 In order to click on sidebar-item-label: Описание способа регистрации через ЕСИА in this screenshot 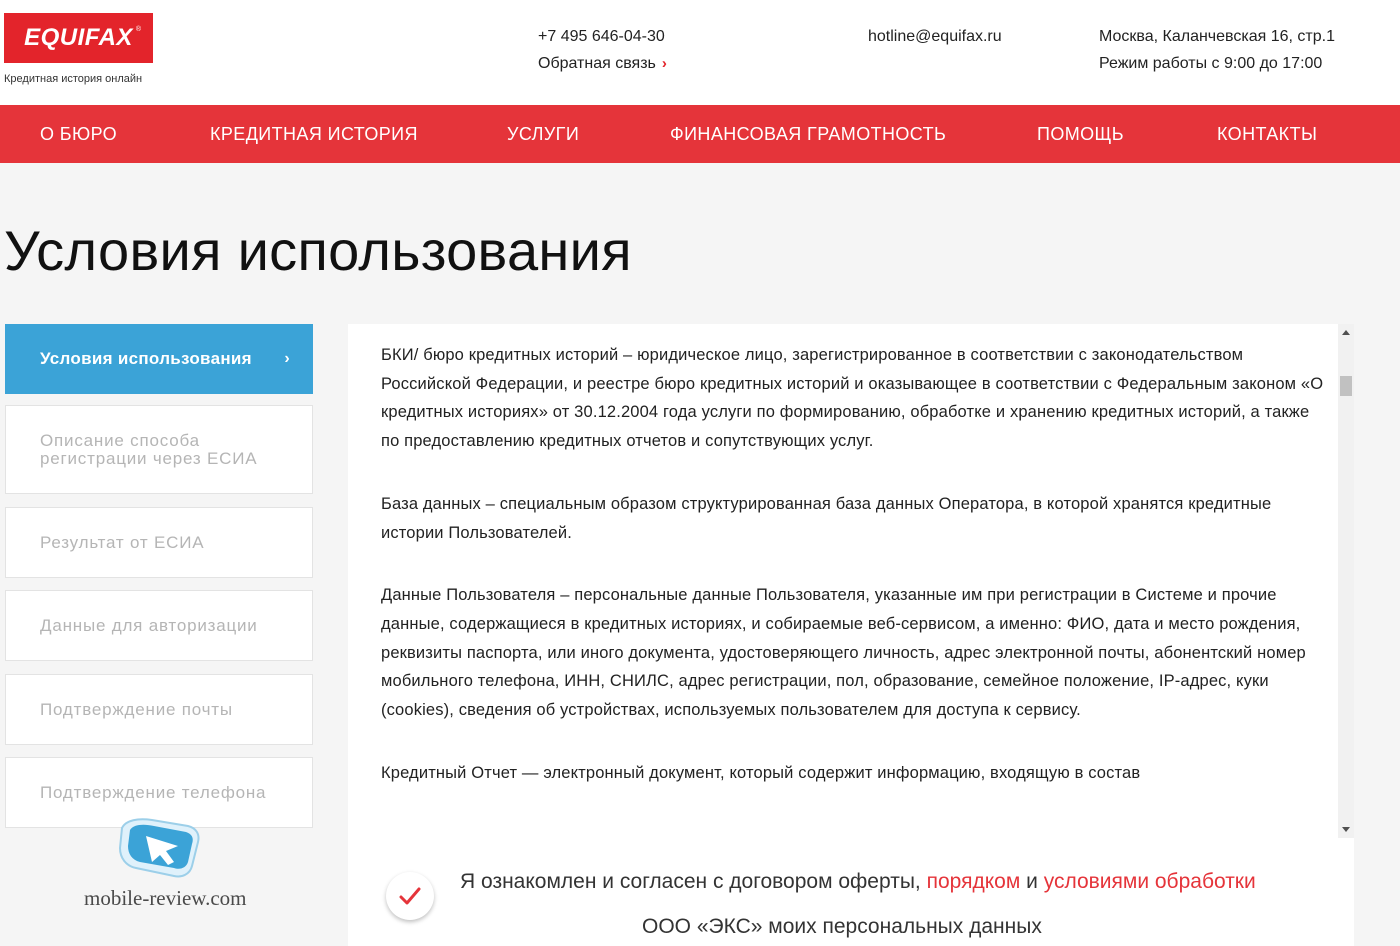, I will do `click(149, 449)`.